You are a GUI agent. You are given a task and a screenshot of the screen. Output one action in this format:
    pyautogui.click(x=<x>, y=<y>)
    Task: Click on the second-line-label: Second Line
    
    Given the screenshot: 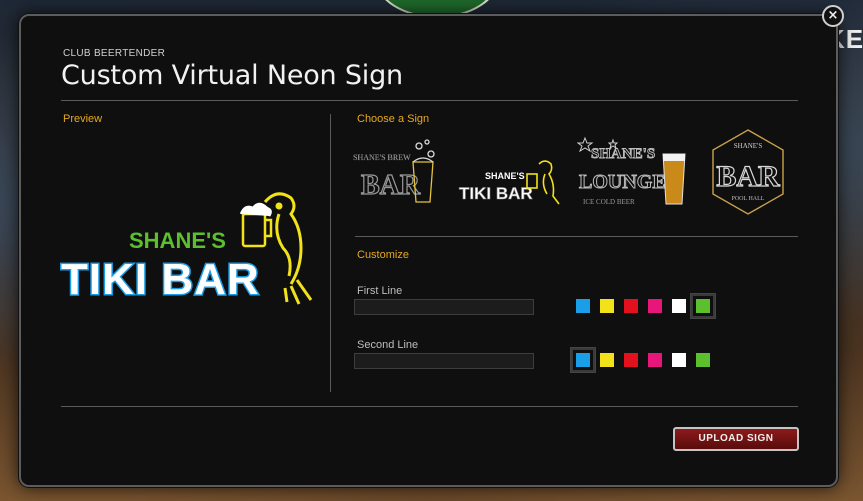 What is the action you would take?
    pyautogui.click(x=388, y=345)
    